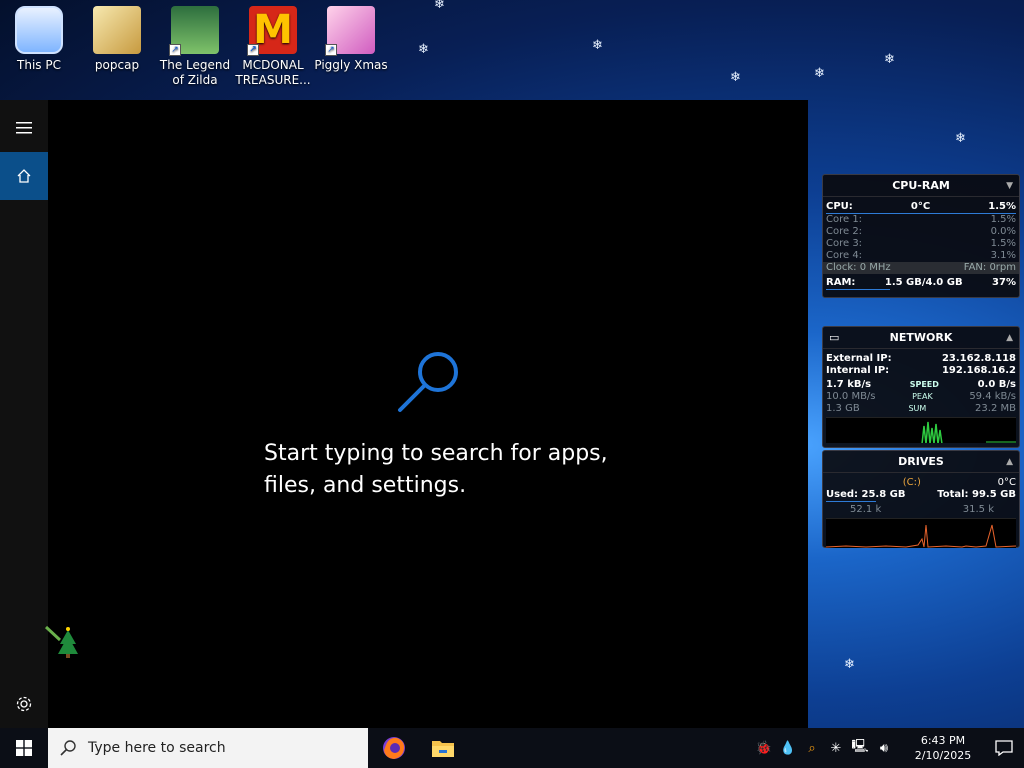  I want to click on desktop-icon-legend-of-zilda: ↗ The Legend of Zilda, so click(195, 46).